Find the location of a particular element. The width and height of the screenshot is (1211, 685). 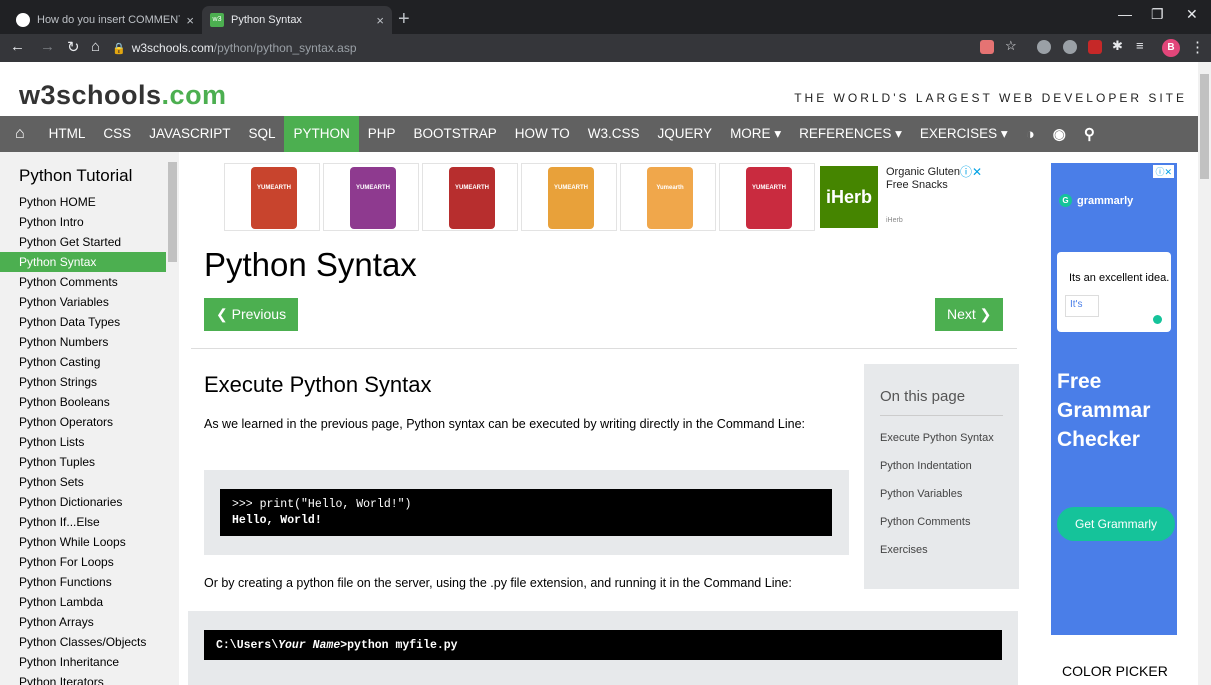

reading-list-icon: ≡ is located at coordinates (1140, 45).